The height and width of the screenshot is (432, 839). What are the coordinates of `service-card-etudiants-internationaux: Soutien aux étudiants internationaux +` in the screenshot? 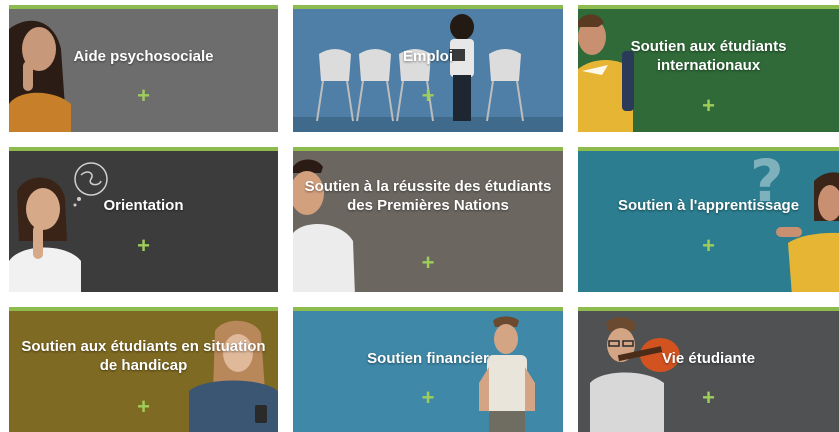 It's located at (708, 68).